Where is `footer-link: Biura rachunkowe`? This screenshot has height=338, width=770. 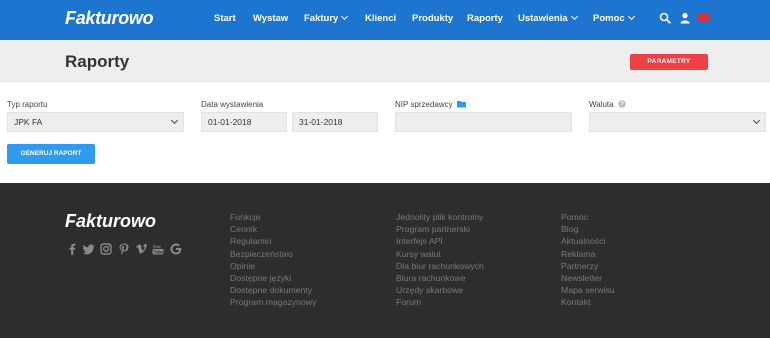
footer-link: Biura rachunkowe is located at coordinates (440, 278).